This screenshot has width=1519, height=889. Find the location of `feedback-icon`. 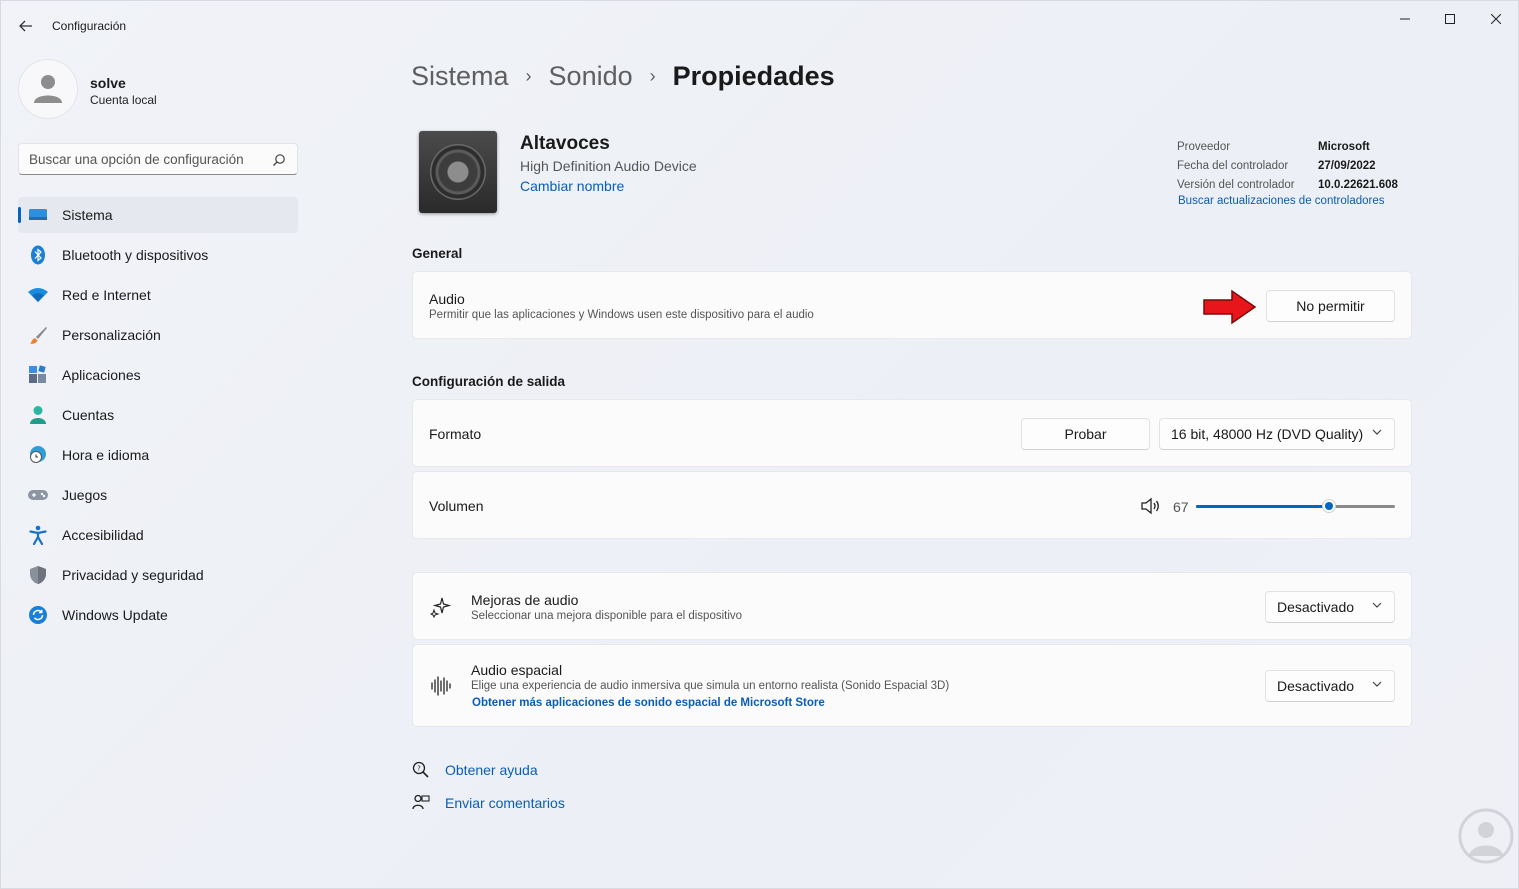

feedback-icon is located at coordinates (421, 803).